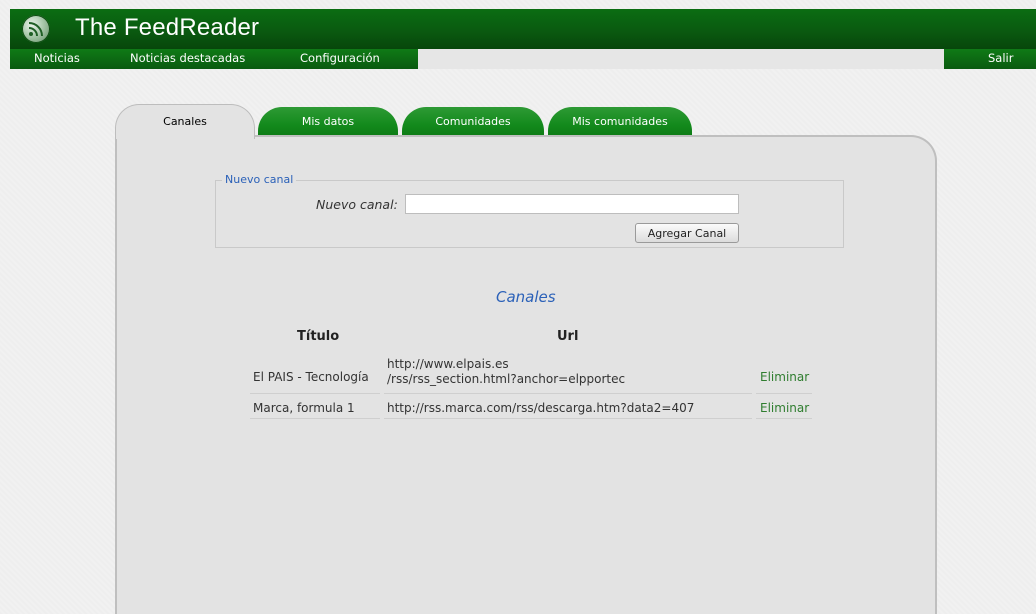 The width and height of the screenshot is (1036, 614). I want to click on new-channel-fieldset, so click(529, 214).